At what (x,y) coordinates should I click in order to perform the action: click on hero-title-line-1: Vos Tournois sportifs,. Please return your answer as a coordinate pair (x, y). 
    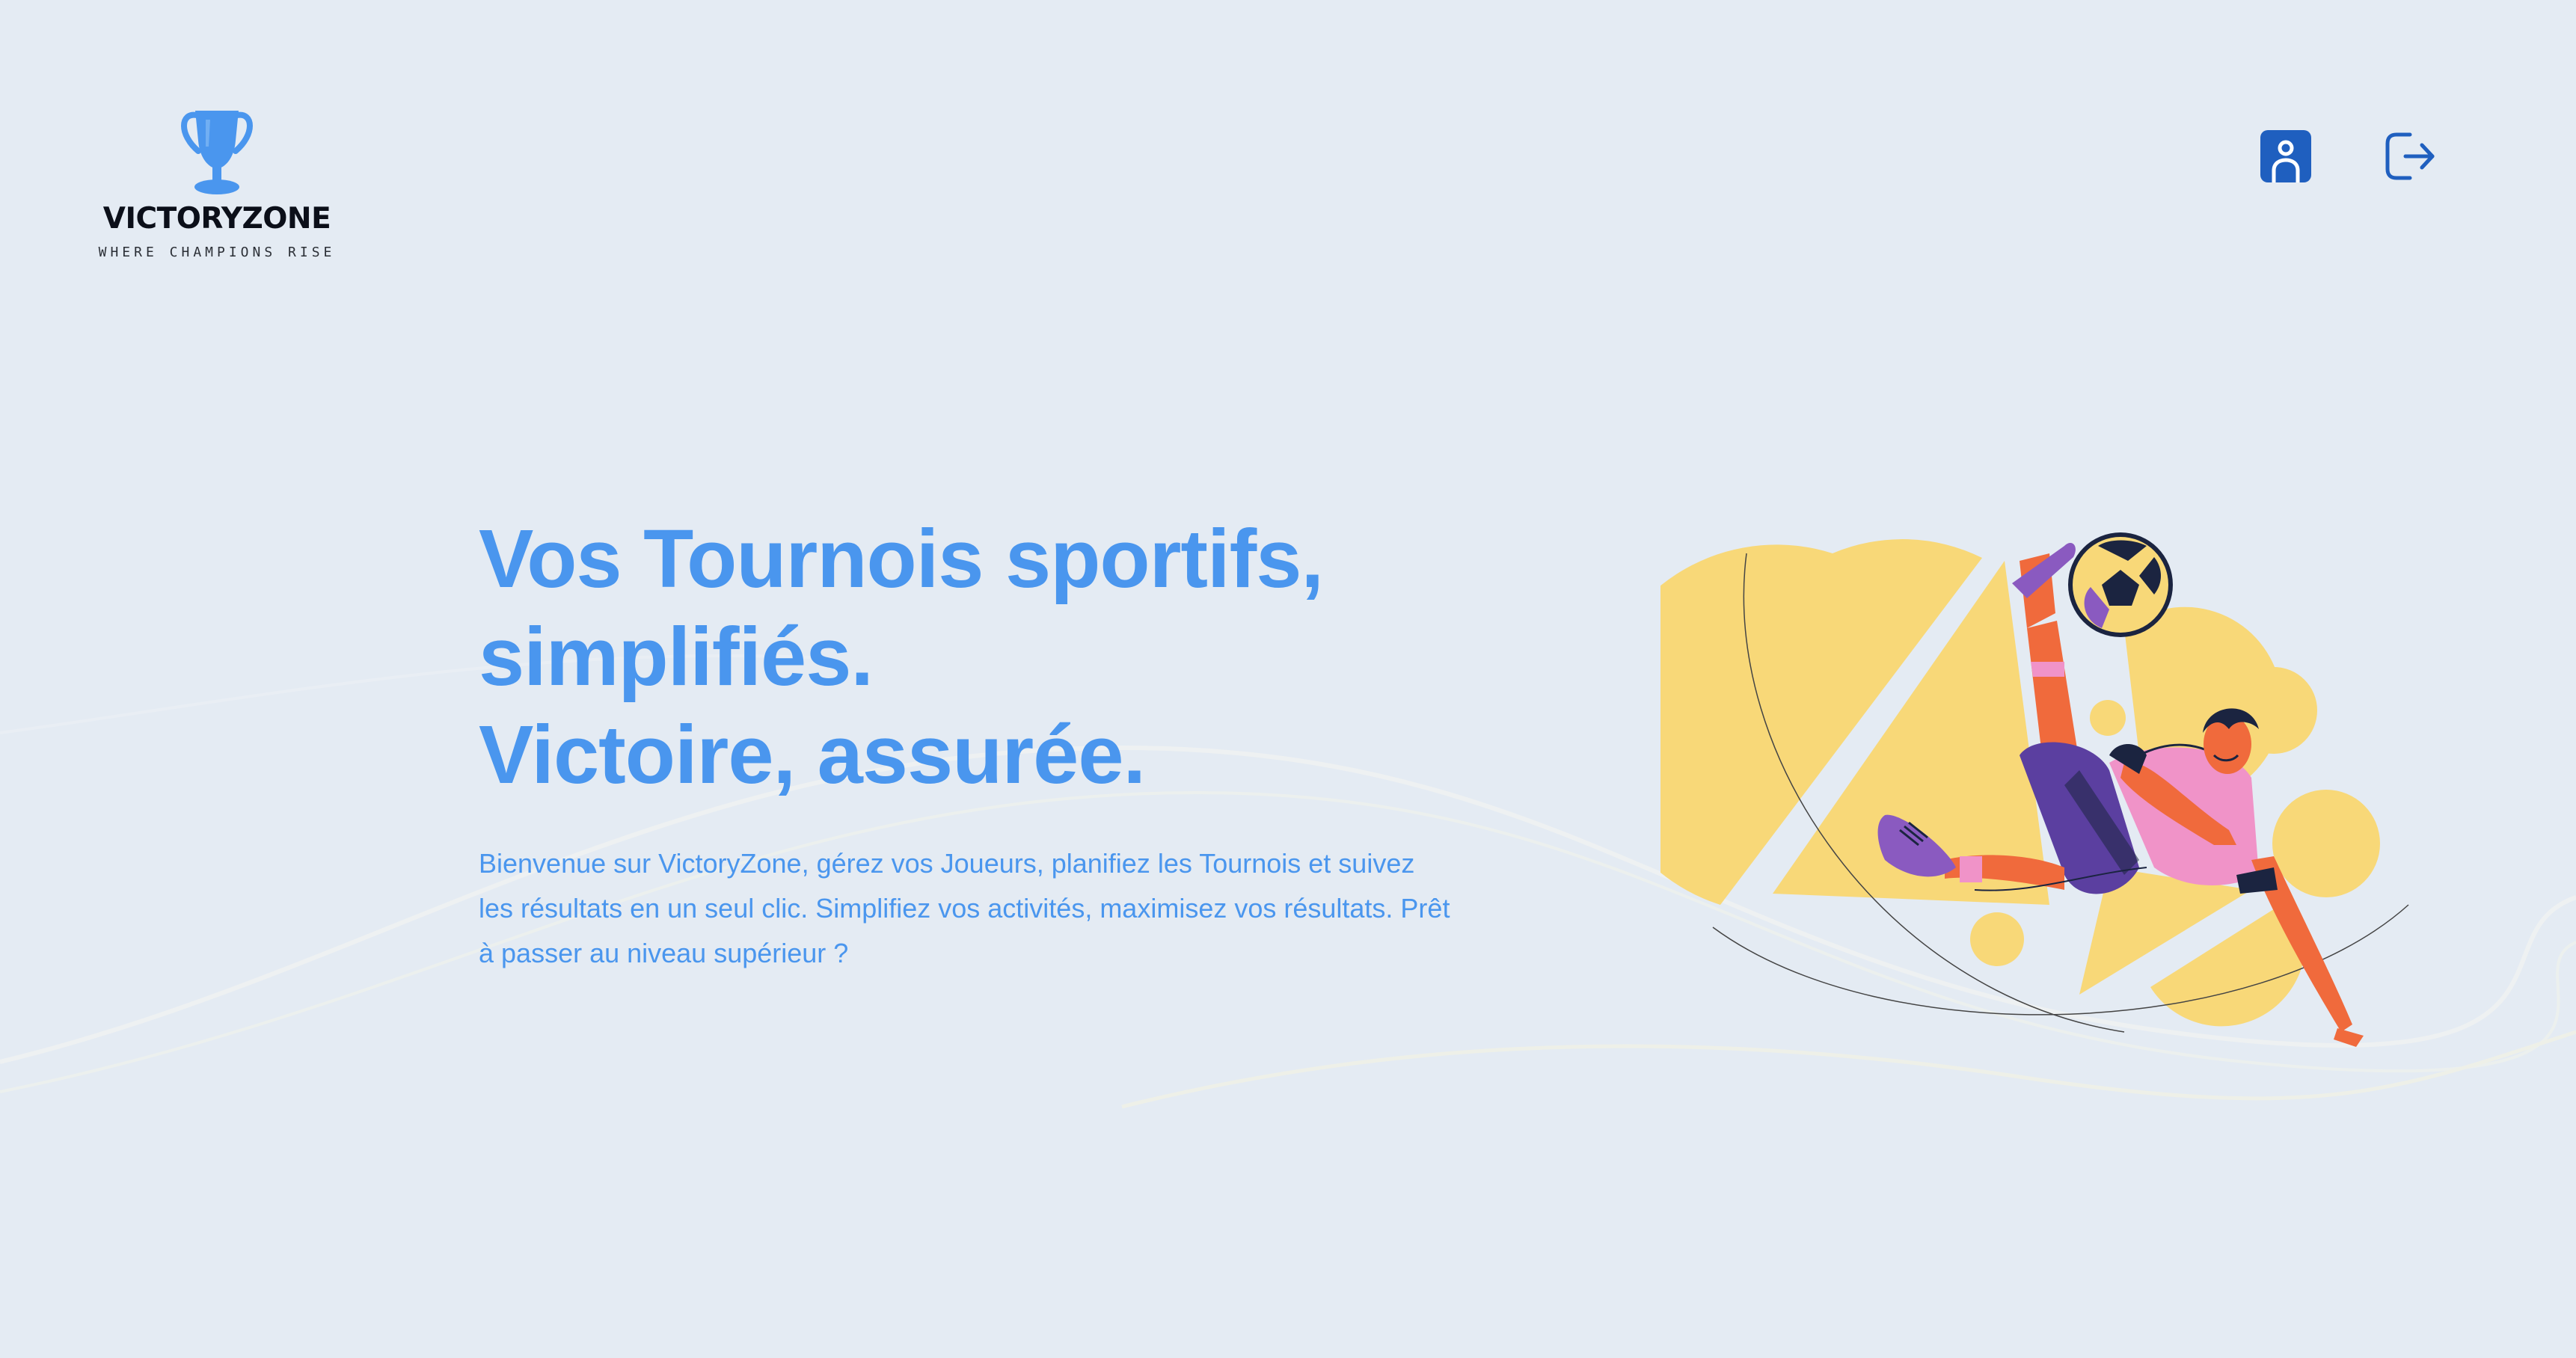
    Looking at the image, I should click on (901, 559).